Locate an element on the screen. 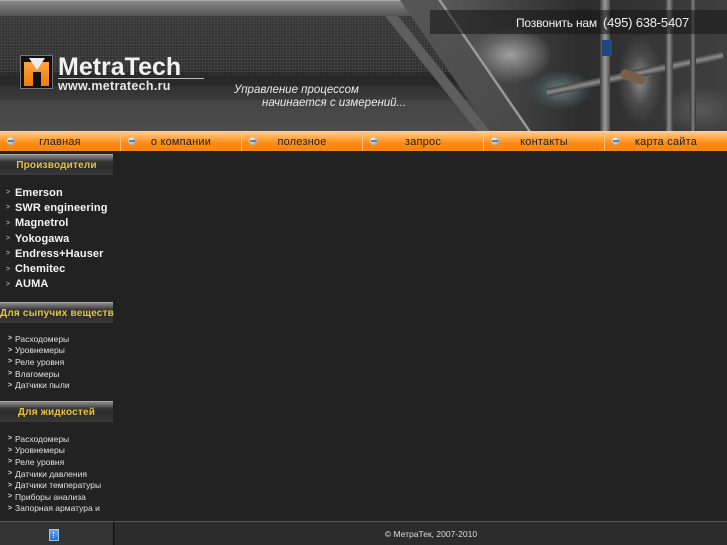 This screenshot has height=545, width=727. maker-link-emerson: > Emerson is located at coordinates (57, 192).